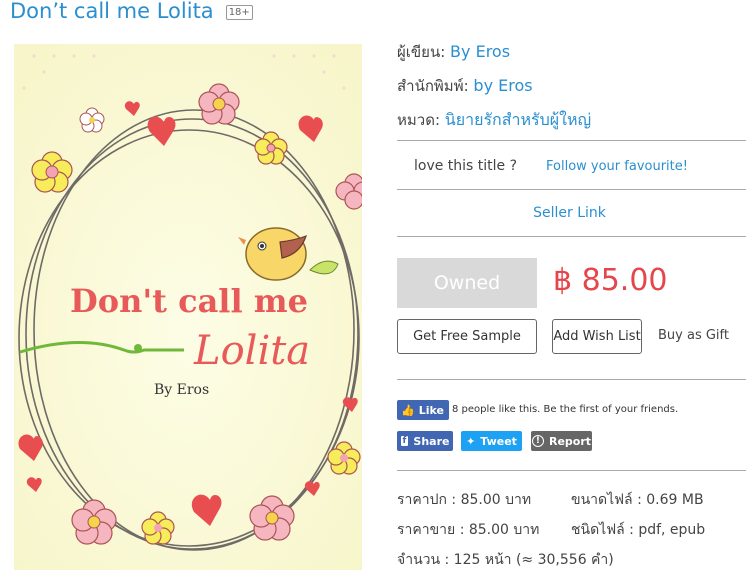  I want to click on cover-title-line1: Don't call me, so click(189, 301).